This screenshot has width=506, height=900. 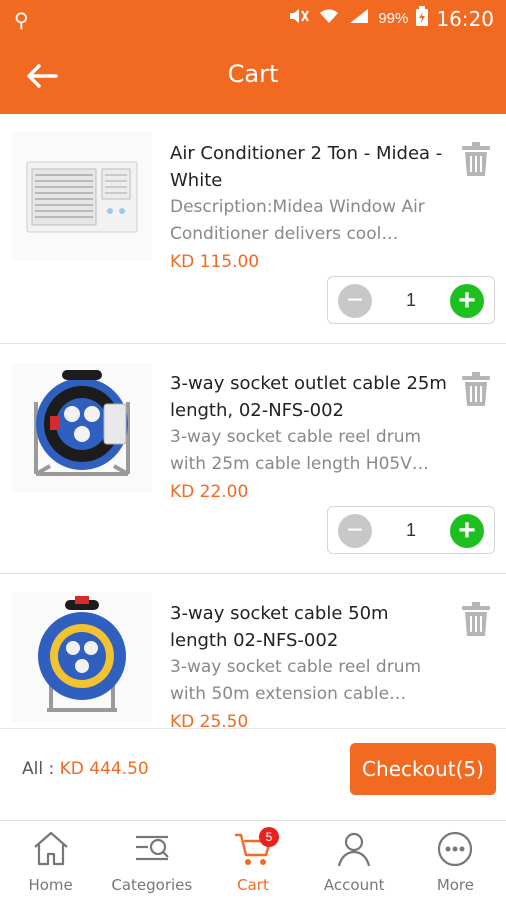 What do you see at coordinates (253, 885) in the screenshot?
I see `nav-label: Cart` at bounding box center [253, 885].